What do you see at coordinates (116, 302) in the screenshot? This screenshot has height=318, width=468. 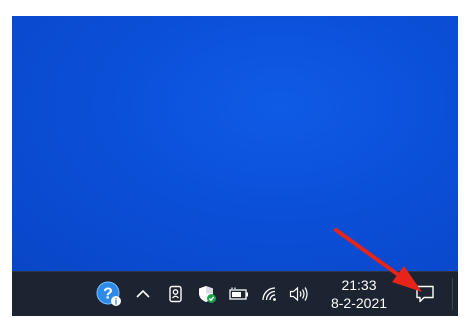 I see `svg-text: i` at bounding box center [116, 302].